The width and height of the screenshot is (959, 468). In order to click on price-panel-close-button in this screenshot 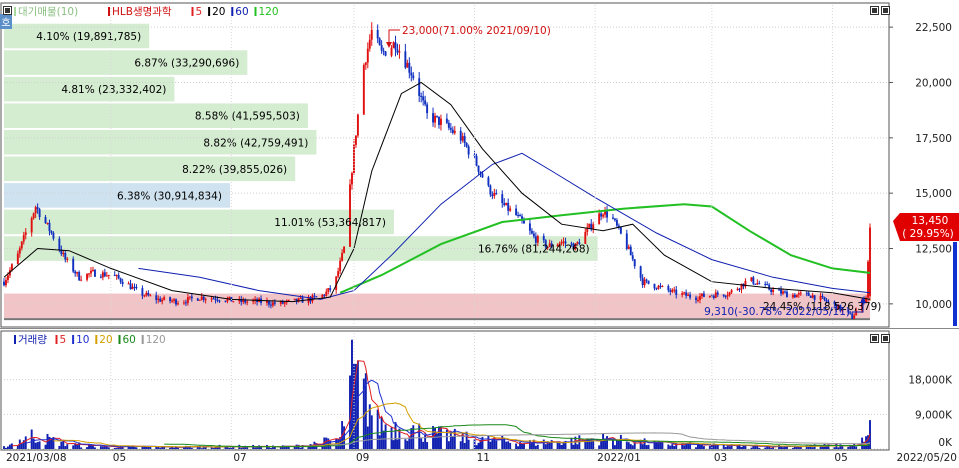, I will do `click(885, 10)`.